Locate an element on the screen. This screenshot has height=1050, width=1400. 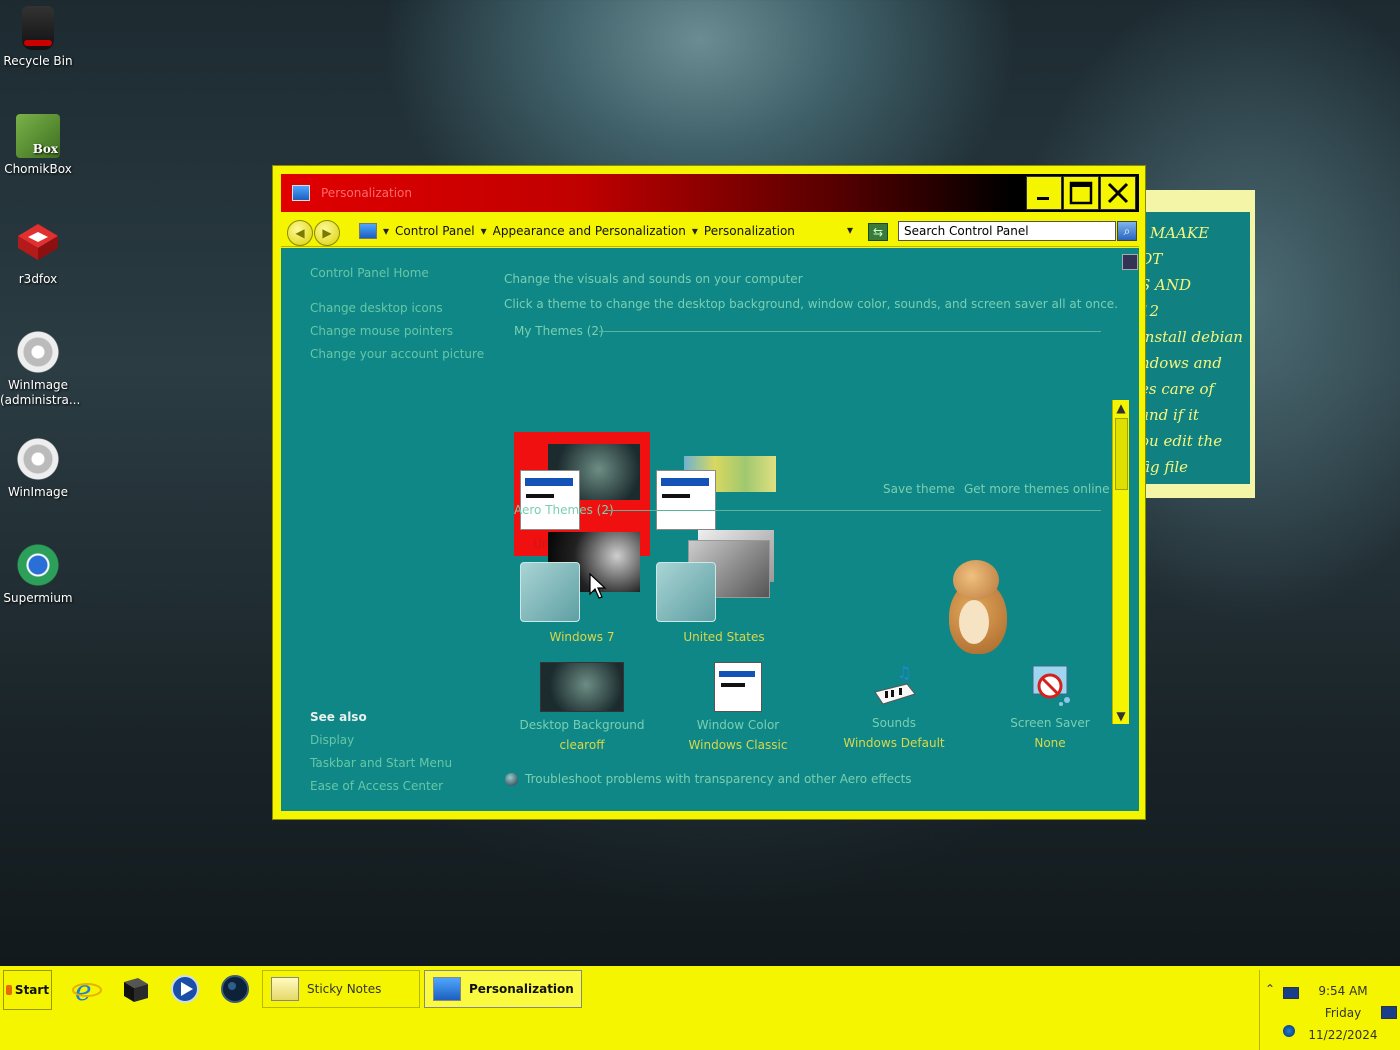
minimize-button is located at coordinates (1044, 193).